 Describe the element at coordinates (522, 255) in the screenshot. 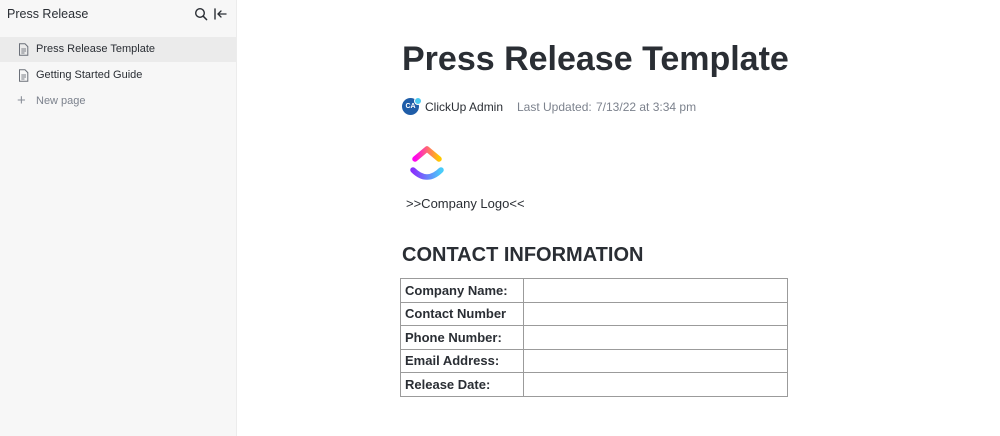

I see `contact-information-heading: CONTACT INFORMATION` at that location.